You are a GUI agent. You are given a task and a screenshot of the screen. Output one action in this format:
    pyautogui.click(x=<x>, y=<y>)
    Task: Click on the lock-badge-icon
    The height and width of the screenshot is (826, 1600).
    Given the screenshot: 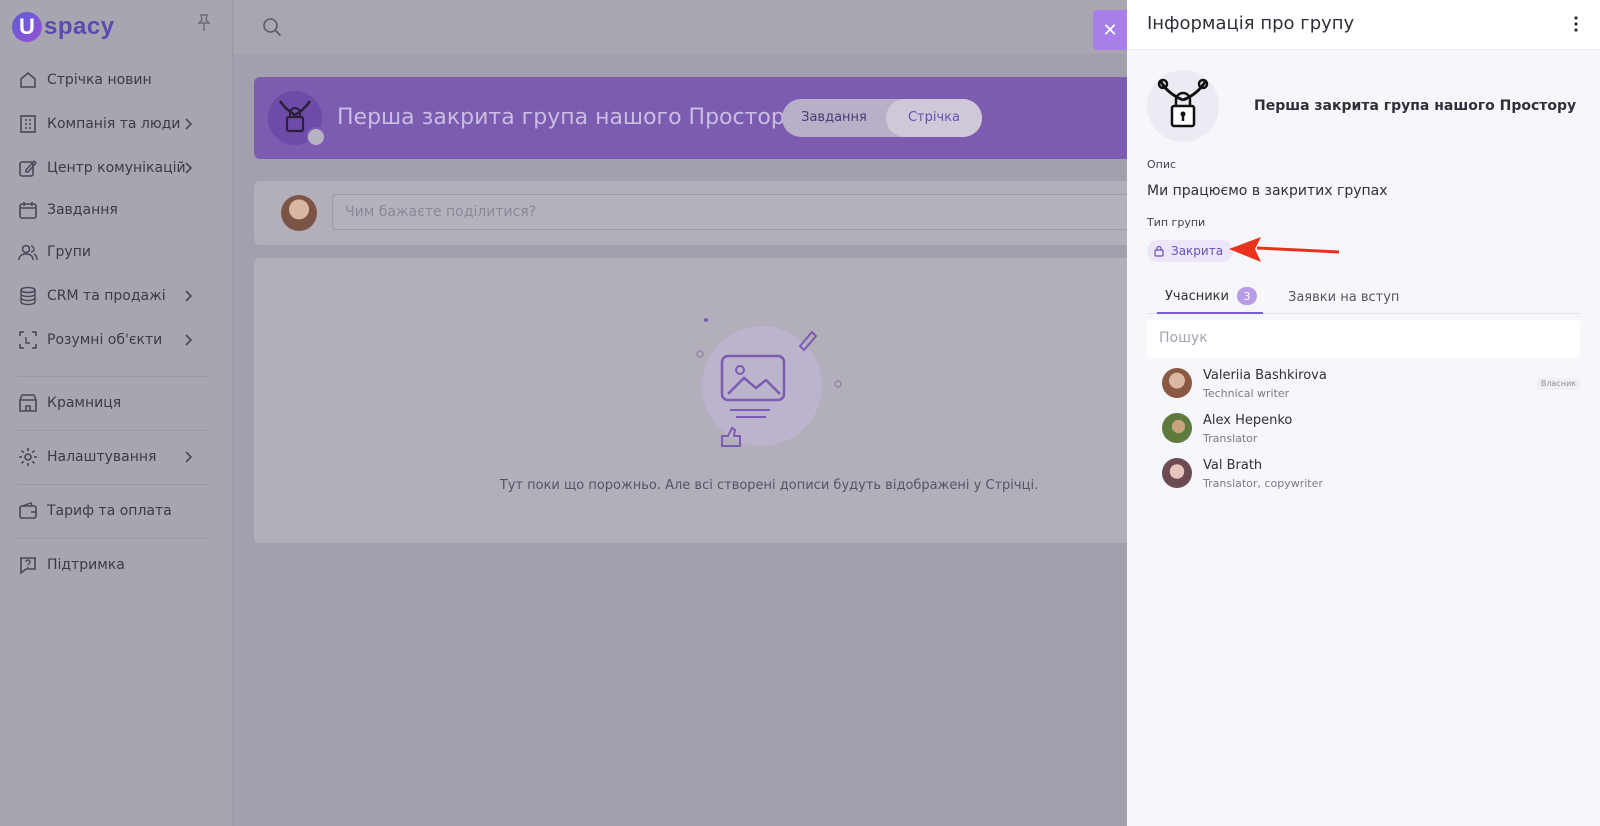 What is the action you would take?
    pyautogui.click(x=316, y=137)
    